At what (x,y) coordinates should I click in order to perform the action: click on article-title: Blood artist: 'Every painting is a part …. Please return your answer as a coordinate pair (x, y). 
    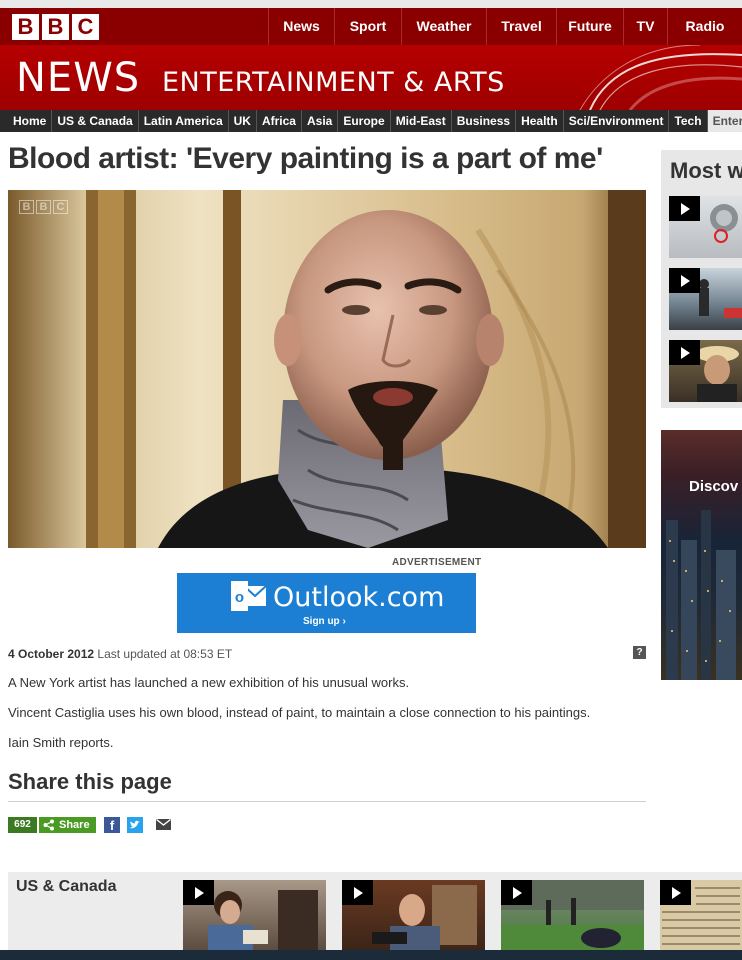
    Looking at the image, I should click on (305, 158).